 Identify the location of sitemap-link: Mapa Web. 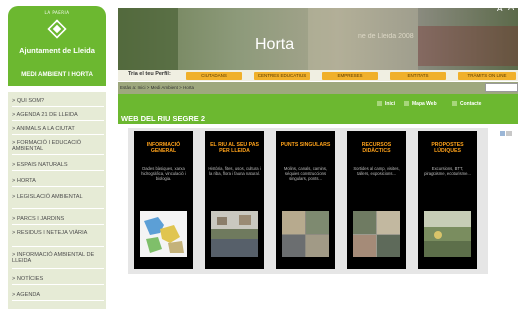
(424, 104).